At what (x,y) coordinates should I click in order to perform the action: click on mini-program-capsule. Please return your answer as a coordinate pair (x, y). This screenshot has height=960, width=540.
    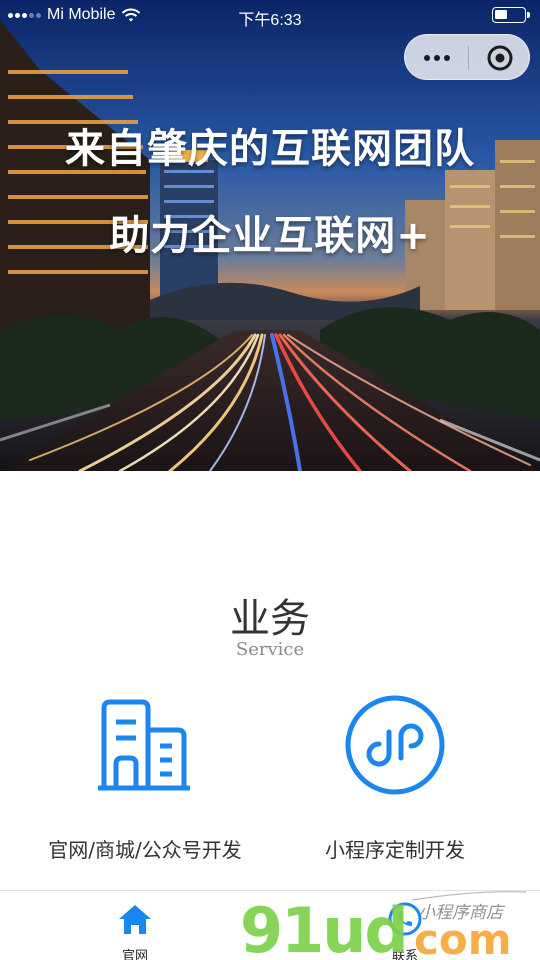
    Looking at the image, I should click on (467, 57).